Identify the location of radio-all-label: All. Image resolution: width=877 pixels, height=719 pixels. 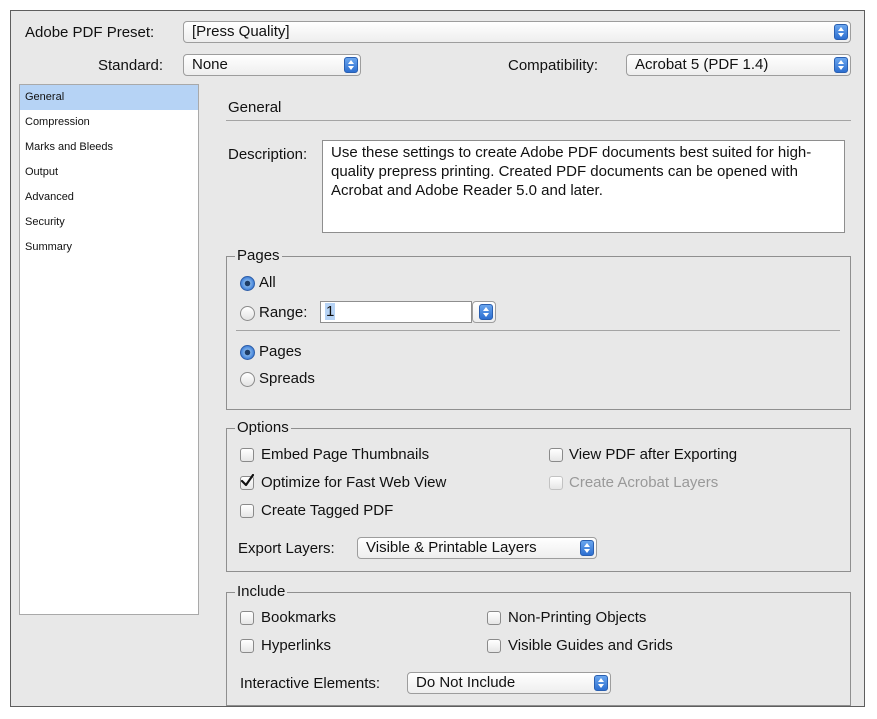
(267, 282).